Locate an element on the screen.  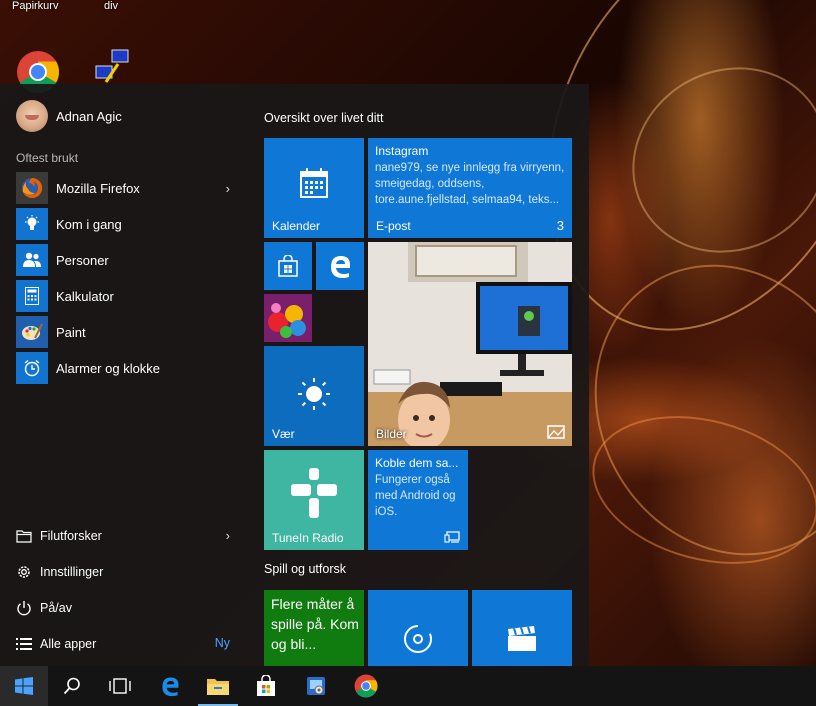
chrome-icon is located at coordinates (366, 686).